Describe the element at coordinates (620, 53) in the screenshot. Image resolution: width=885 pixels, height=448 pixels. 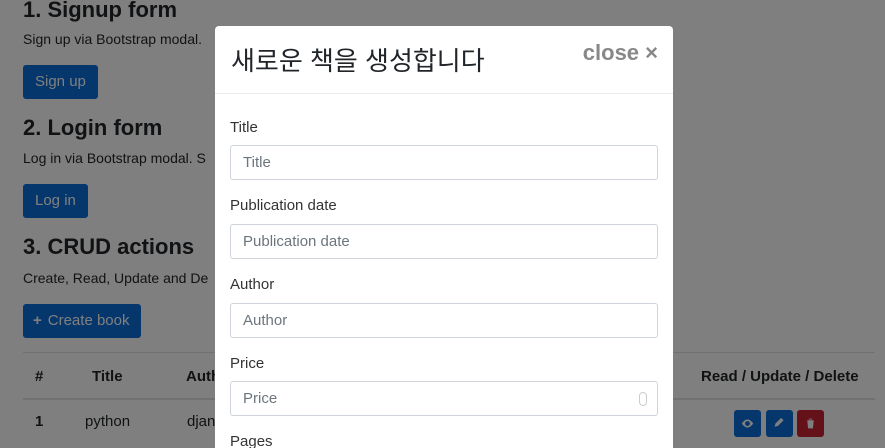
I see `close-button: close ×` at that location.